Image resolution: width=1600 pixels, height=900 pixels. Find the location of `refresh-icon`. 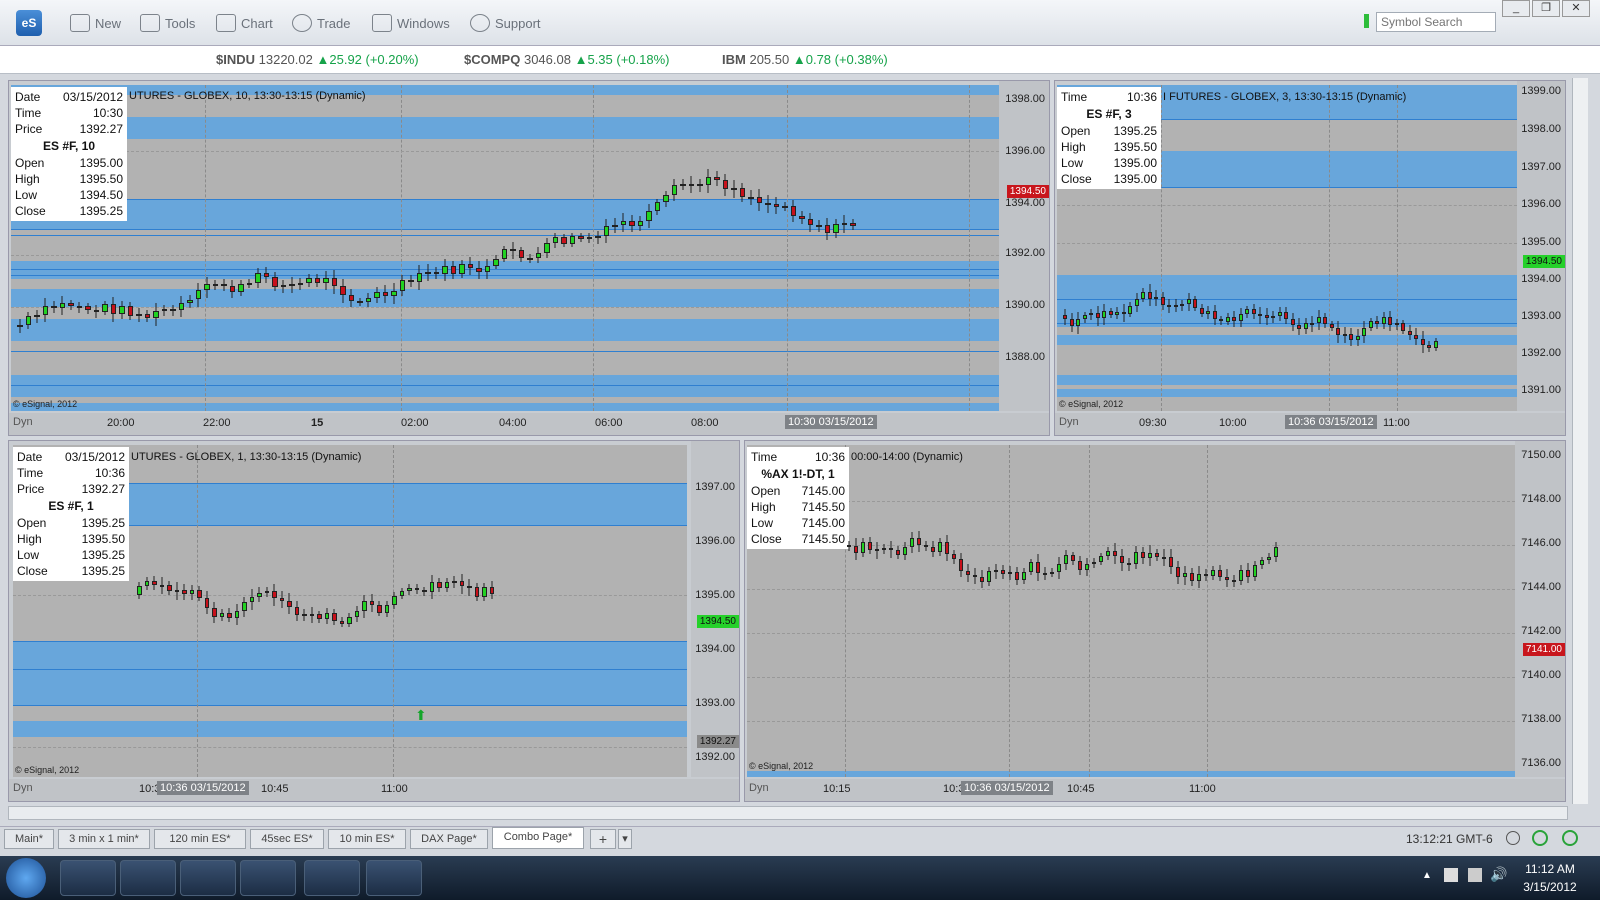

refresh-icon is located at coordinates (1540, 838).